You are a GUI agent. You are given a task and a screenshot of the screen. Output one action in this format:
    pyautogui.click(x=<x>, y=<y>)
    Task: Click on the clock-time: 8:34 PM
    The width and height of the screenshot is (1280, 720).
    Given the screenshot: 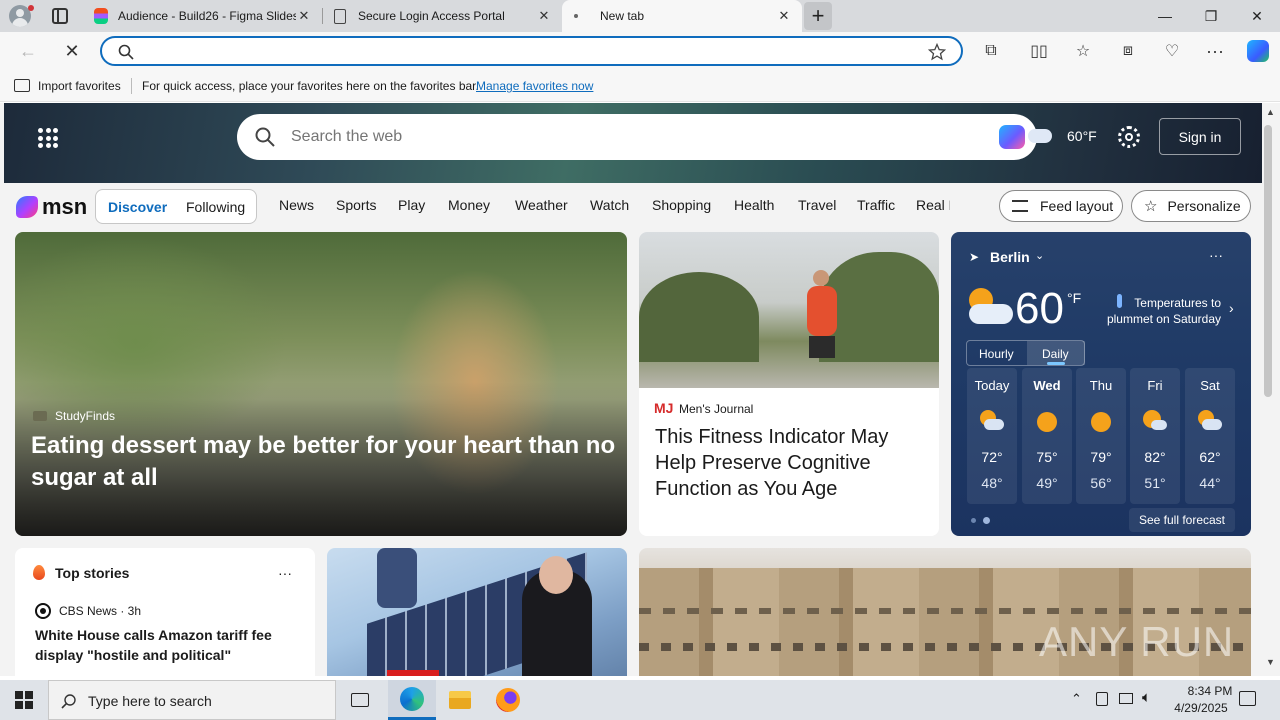 What is the action you would take?
    pyautogui.click(x=1210, y=691)
    